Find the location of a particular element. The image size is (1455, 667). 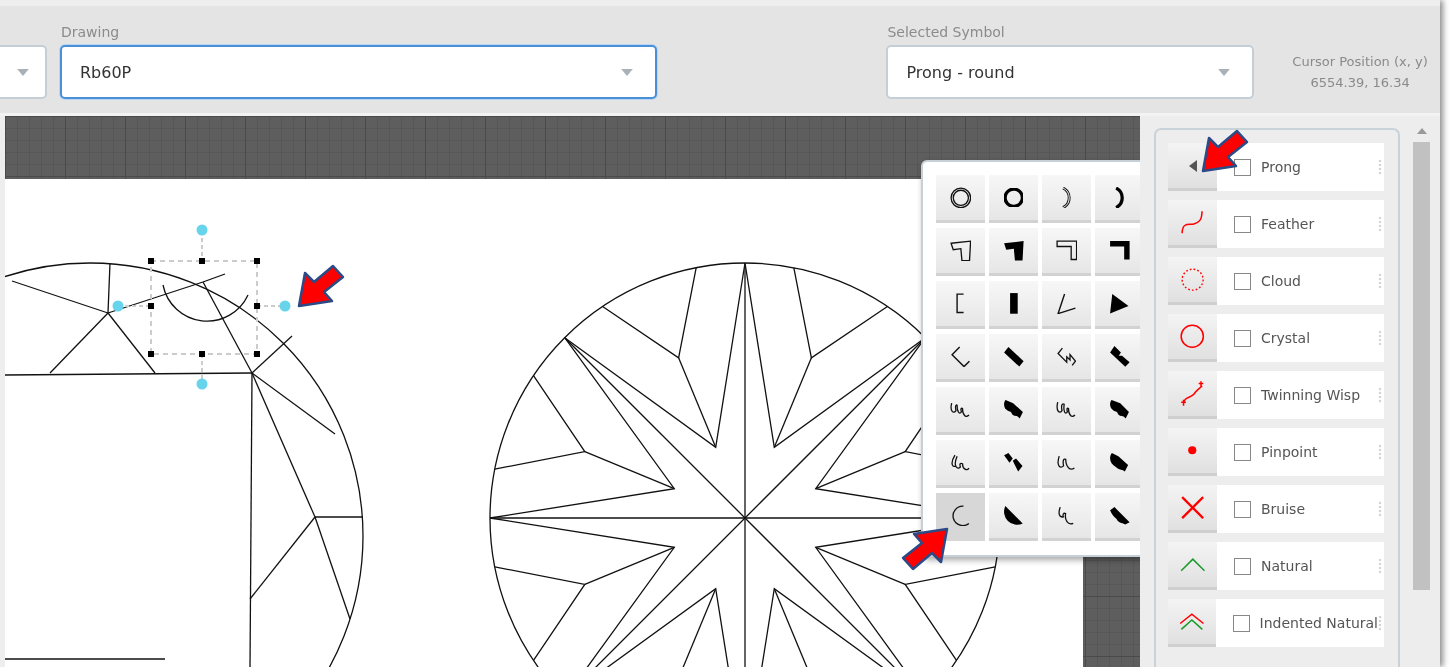

field-label: Drawing is located at coordinates (90, 32).